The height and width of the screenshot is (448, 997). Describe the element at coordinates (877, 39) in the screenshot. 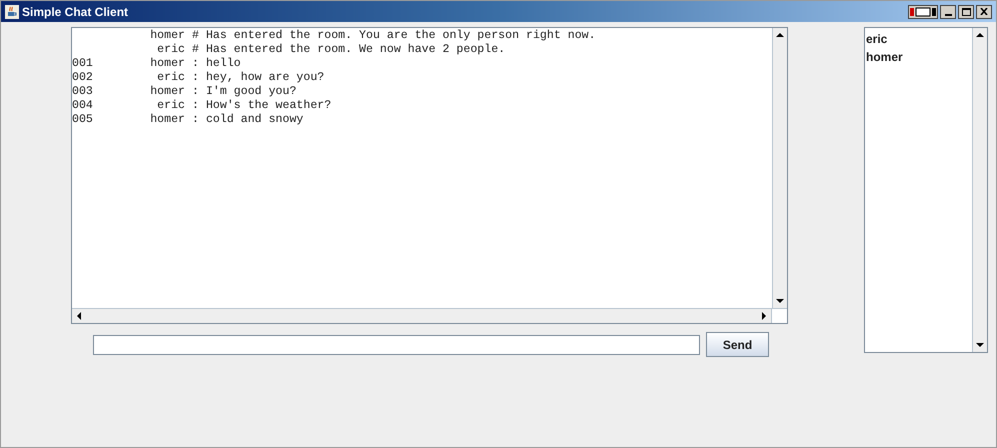

I see `user-name: eric` at that location.